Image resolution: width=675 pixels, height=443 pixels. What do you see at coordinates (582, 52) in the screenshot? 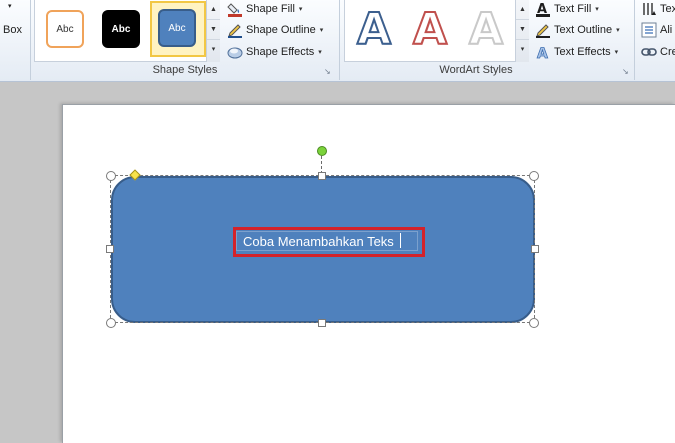
I see `text-effects-label: Text Effects` at bounding box center [582, 52].